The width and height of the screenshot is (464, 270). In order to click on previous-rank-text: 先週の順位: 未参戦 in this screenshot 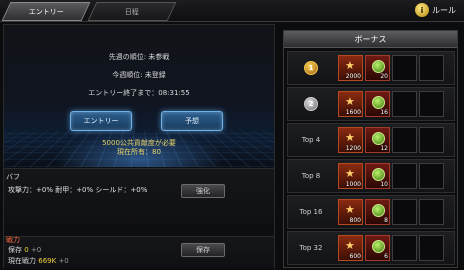, I will do `click(139, 57)`.